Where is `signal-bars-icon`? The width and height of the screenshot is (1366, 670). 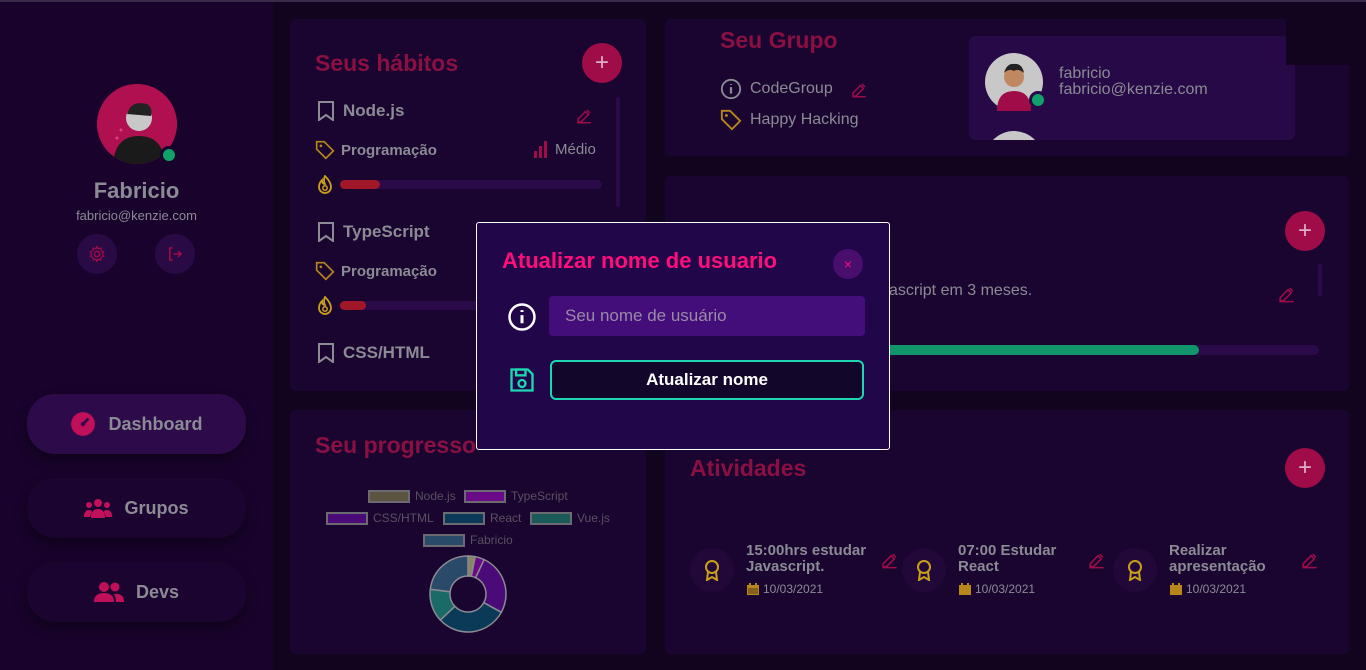
signal-bars-icon is located at coordinates (540, 149).